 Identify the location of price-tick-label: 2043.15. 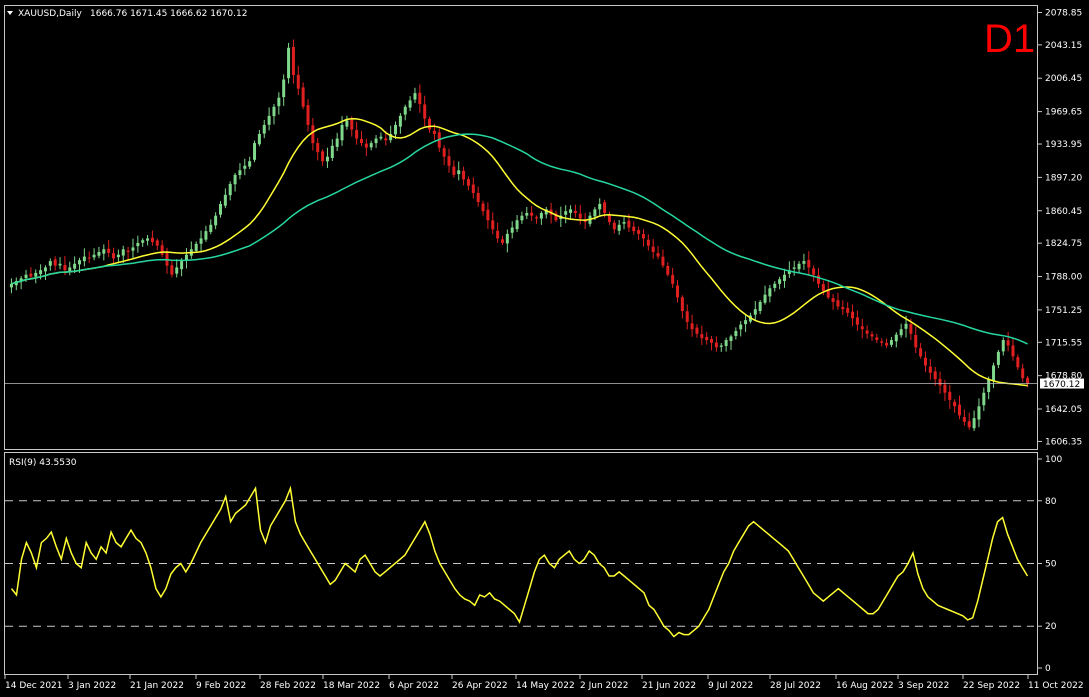
(1063, 46).